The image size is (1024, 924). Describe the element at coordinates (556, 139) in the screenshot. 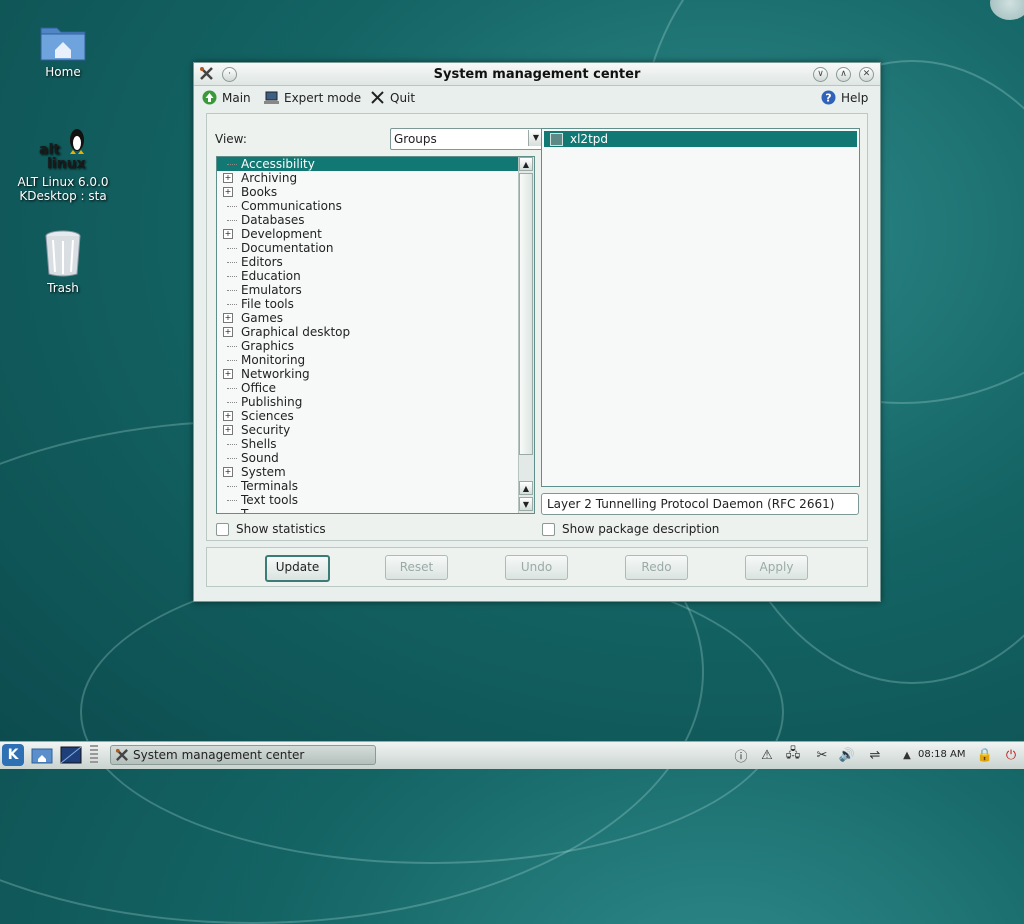

I see `package-checkbox` at that location.